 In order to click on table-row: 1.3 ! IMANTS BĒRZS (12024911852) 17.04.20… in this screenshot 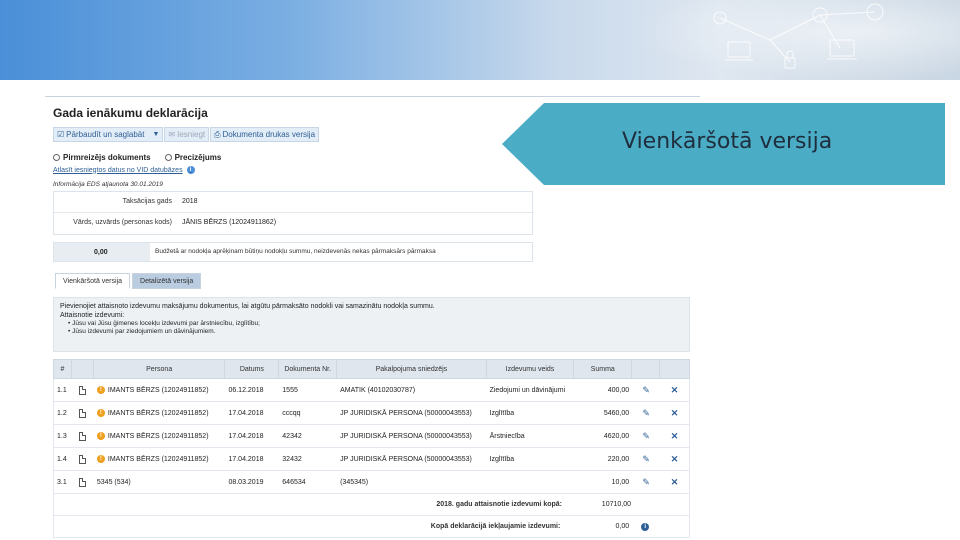, I will do `click(371, 436)`.